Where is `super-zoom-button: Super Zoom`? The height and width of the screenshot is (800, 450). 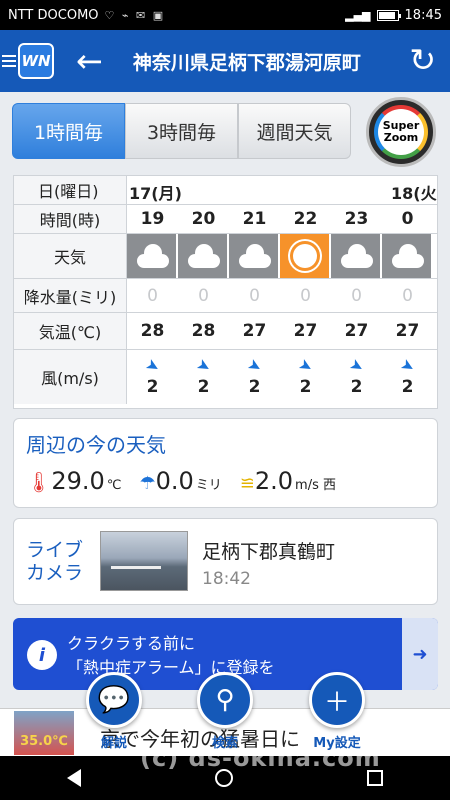
super-zoom-button: Super Zoom is located at coordinates (401, 132).